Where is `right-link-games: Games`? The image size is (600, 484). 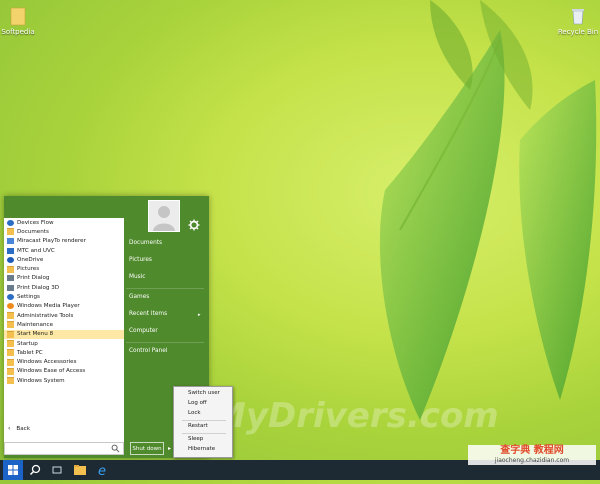 right-link-games: Games is located at coordinates (139, 297).